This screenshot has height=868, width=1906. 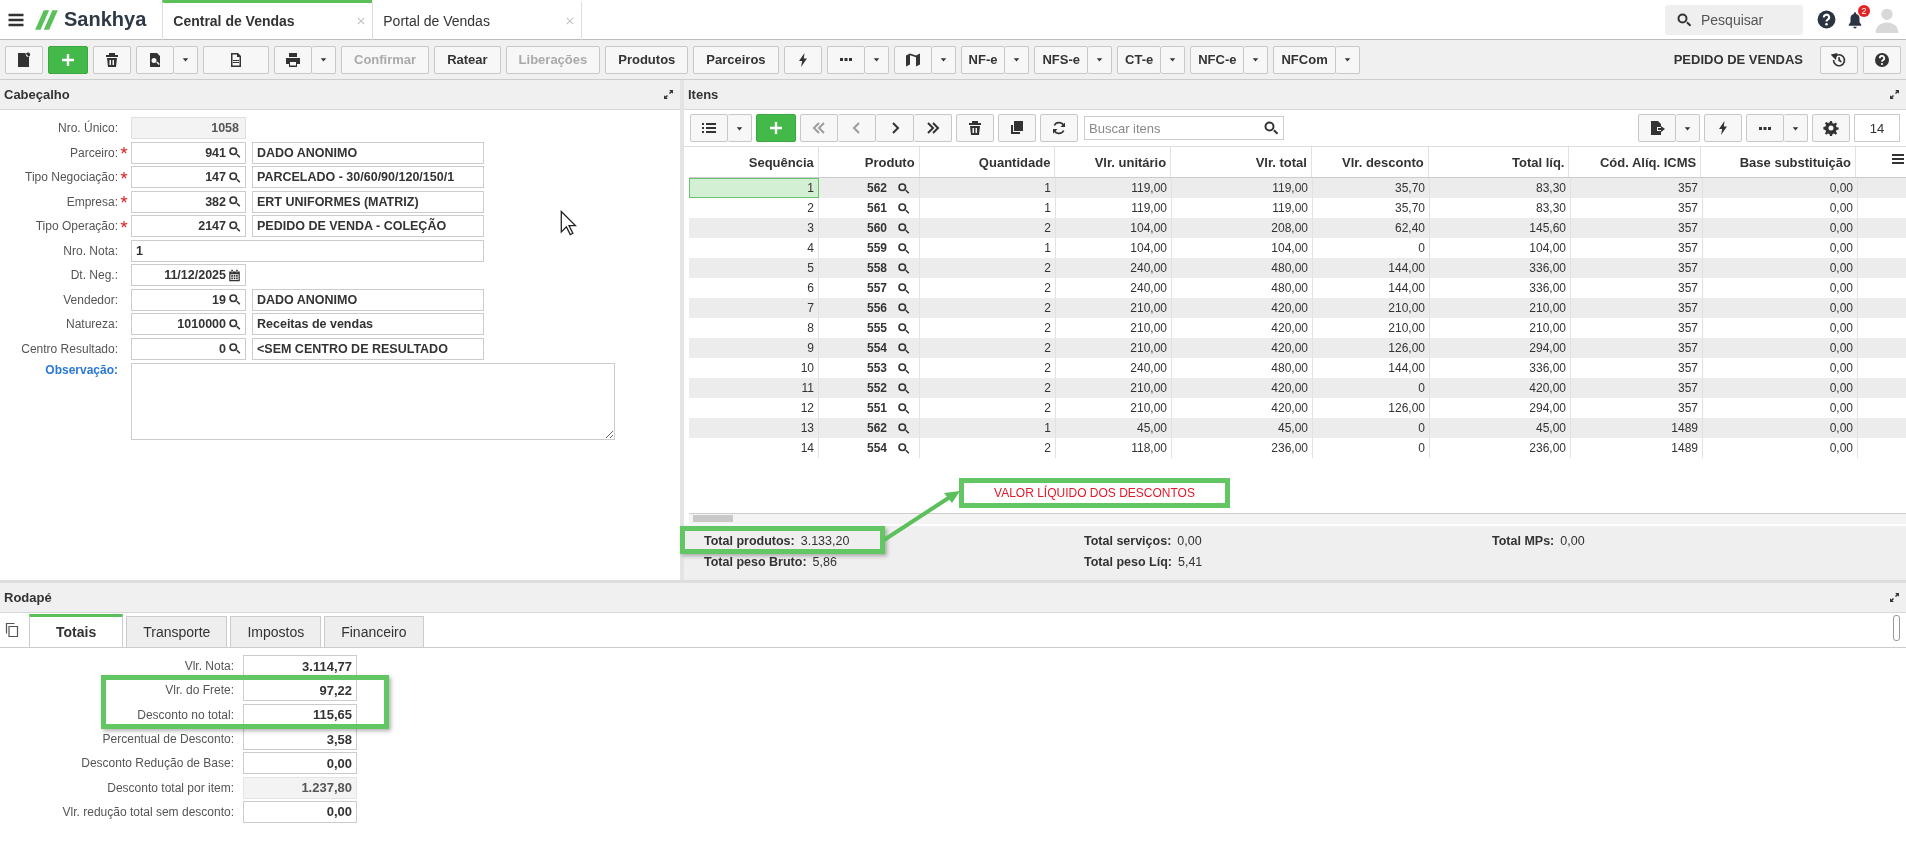 I want to click on description-field: PARCELADO - 30/60/90/120/150/1, so click(x=368, y=177).